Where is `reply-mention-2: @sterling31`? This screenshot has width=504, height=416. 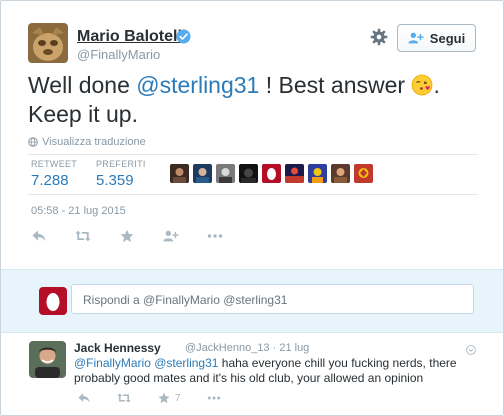
reply-mention-2: @sterling31 is located at coordinates (186, 363).